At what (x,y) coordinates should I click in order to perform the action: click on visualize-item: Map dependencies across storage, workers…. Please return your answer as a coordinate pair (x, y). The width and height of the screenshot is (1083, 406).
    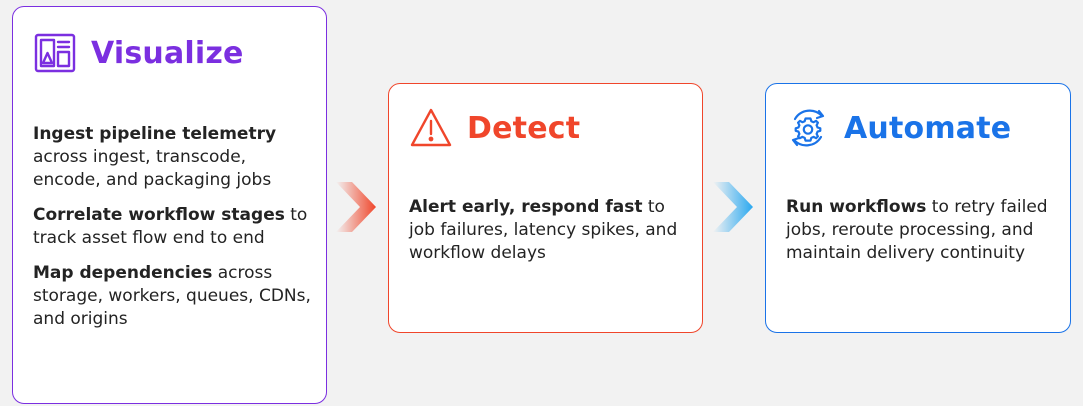
    Looking at the image, I should click on (172, 296).